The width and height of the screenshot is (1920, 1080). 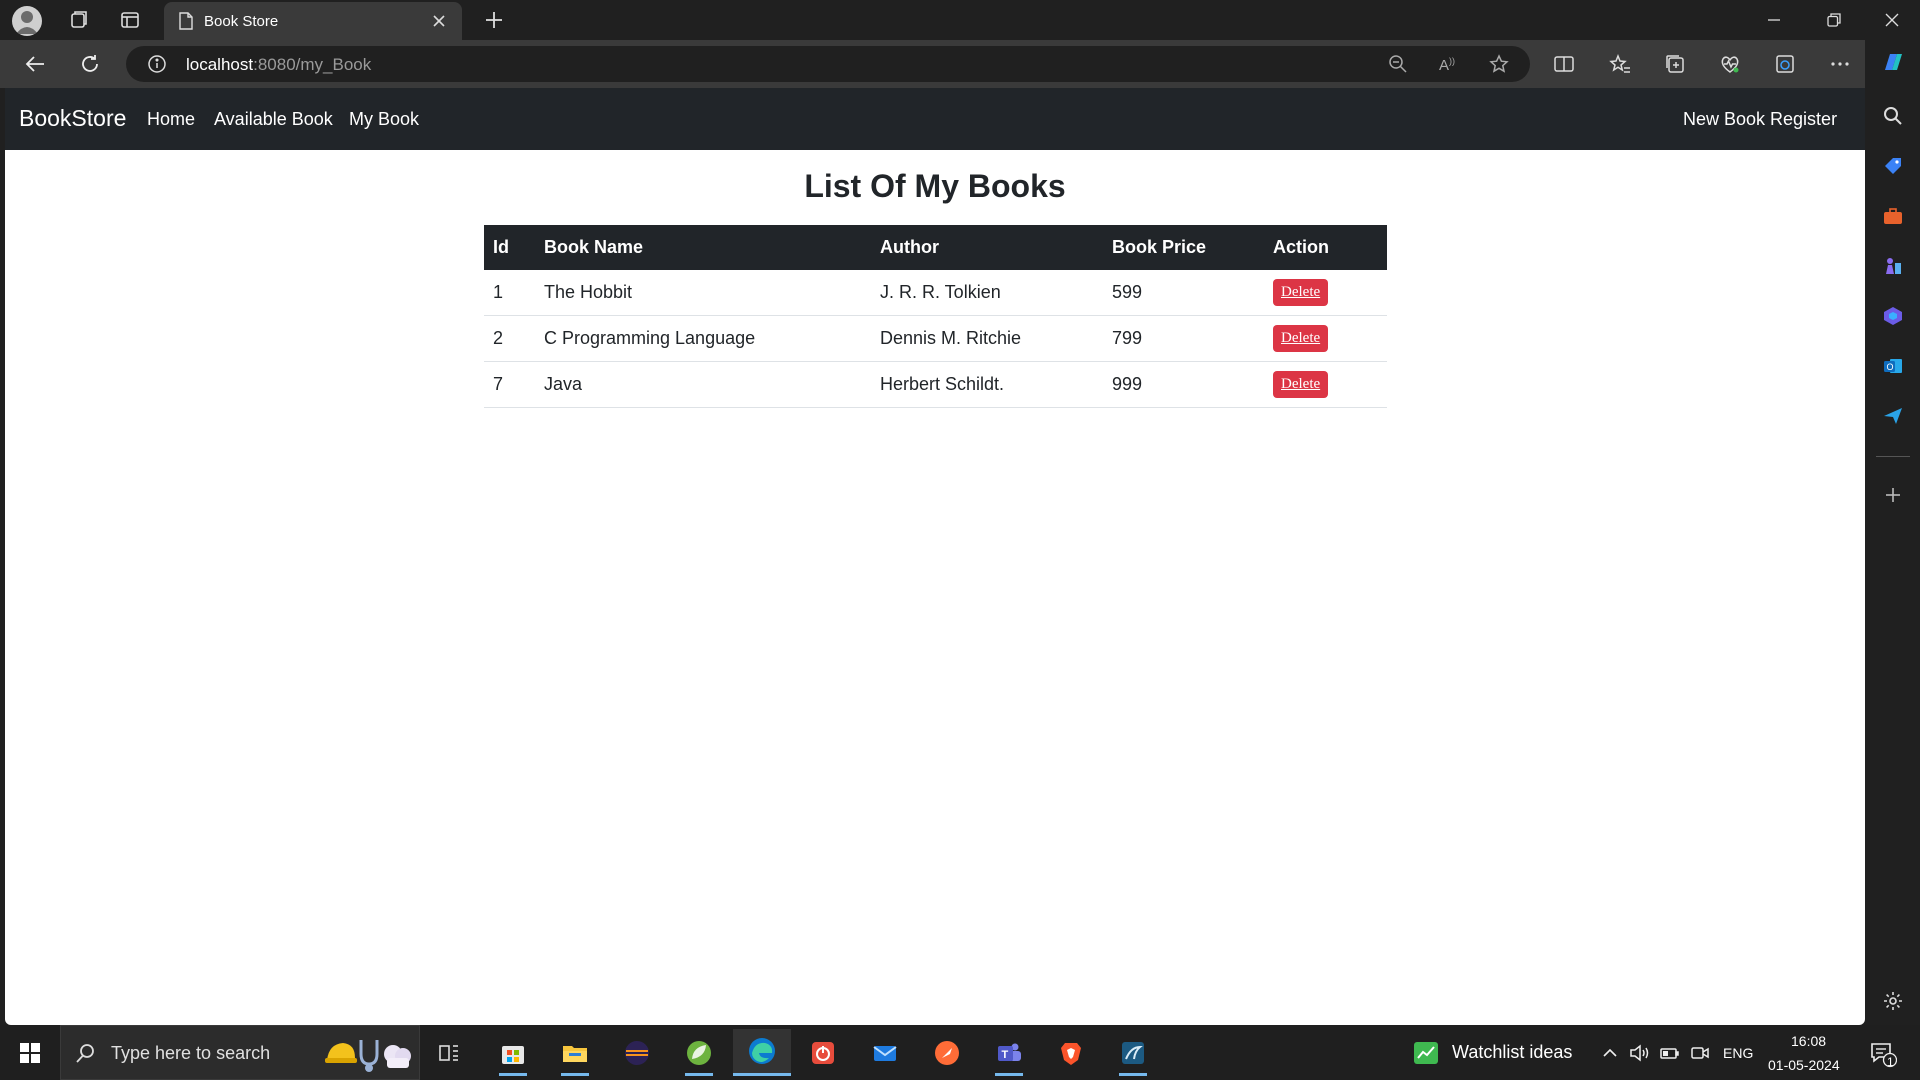 I want to click on read-aloud-icon: A)), so click(x=1449, y=64).